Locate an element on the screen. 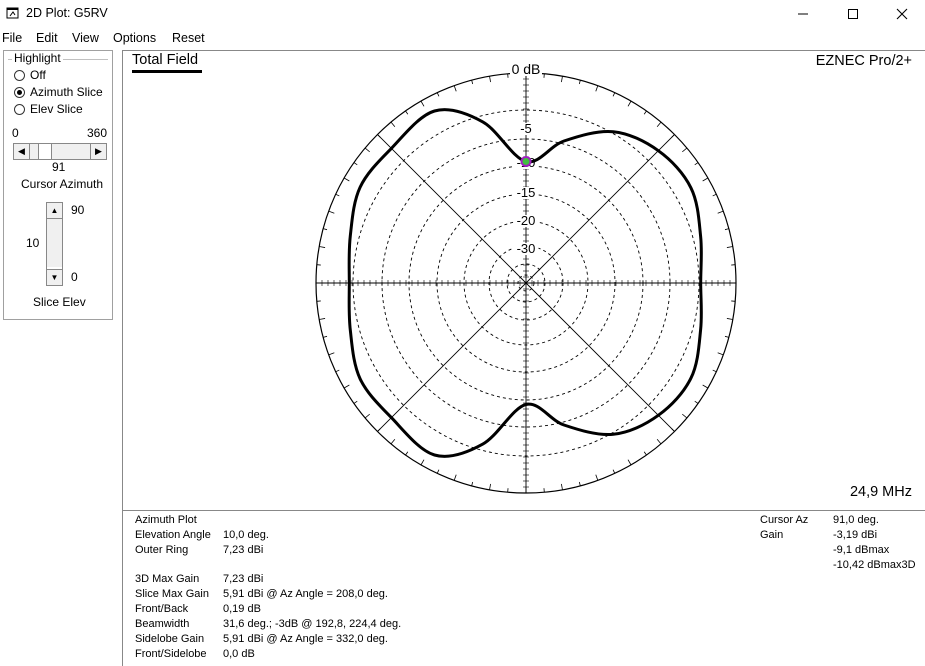  close-button is located at coordinates (902, 14).